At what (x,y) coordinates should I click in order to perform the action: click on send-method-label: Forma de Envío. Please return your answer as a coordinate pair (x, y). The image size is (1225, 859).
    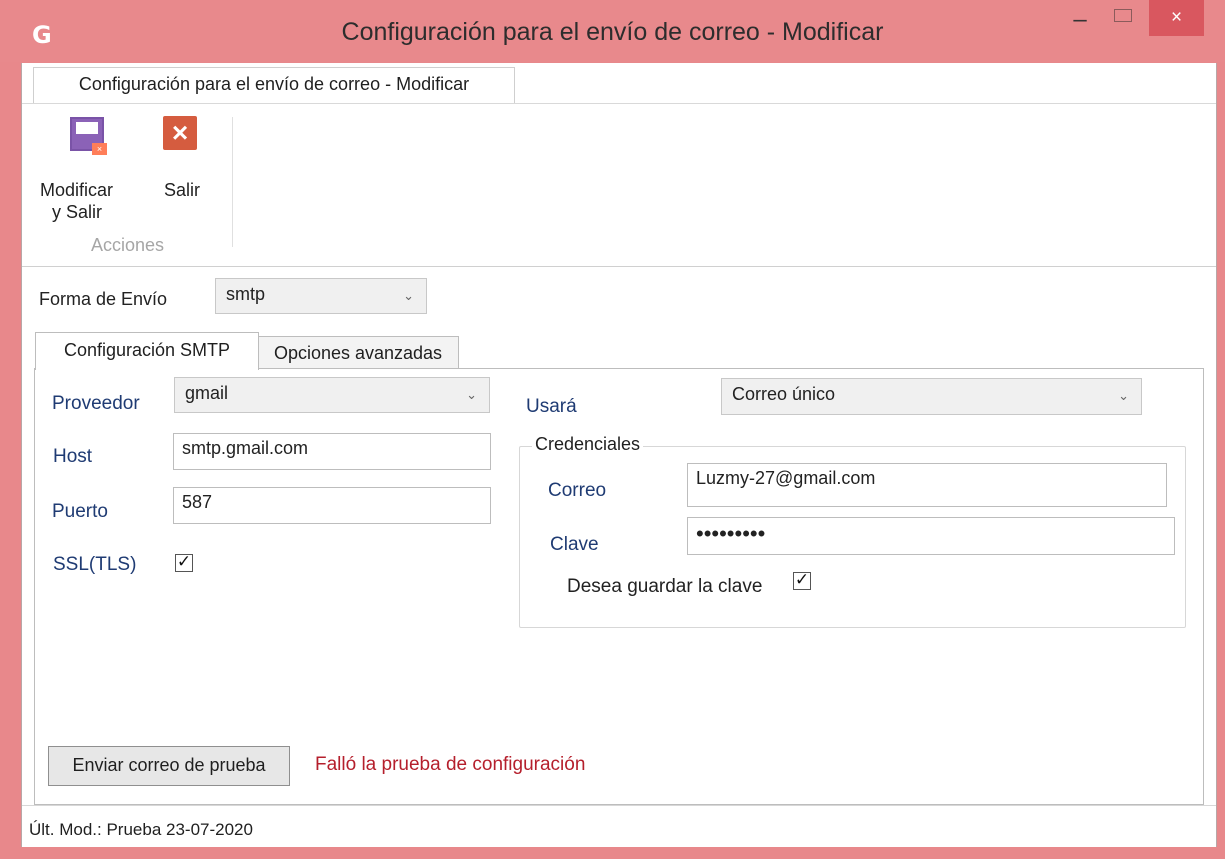
    Looking at the image, I should click on (103, 299).